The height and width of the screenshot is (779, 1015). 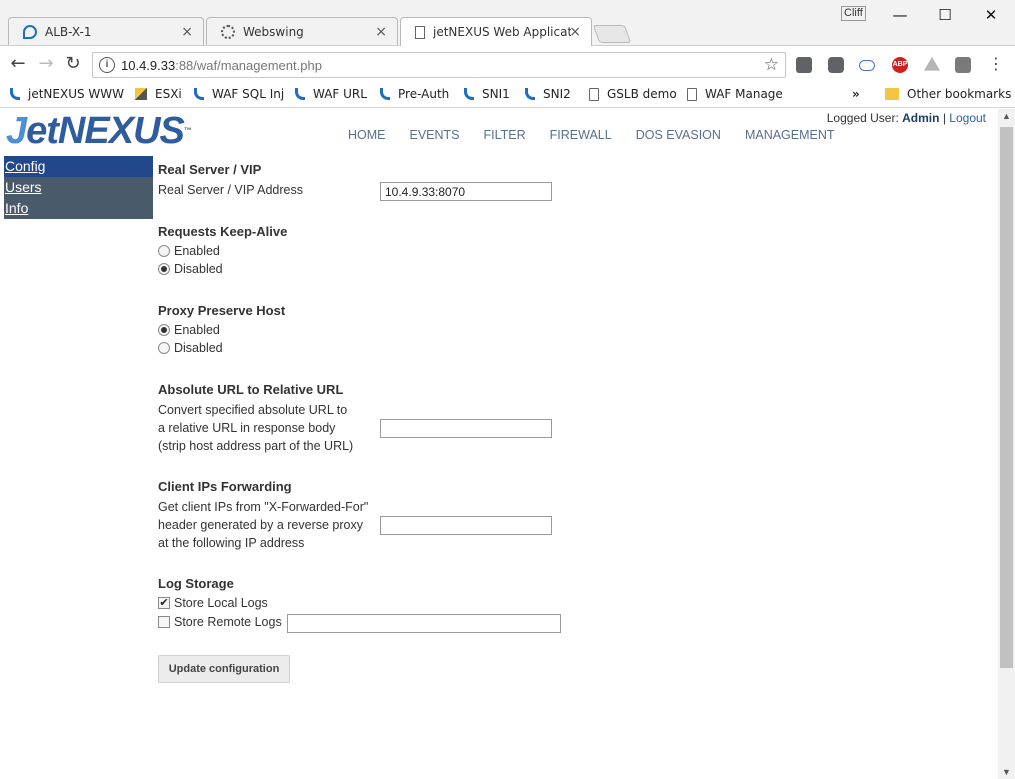 I want to click on sidebar-item-info: Info, so click(x=78, y=208).